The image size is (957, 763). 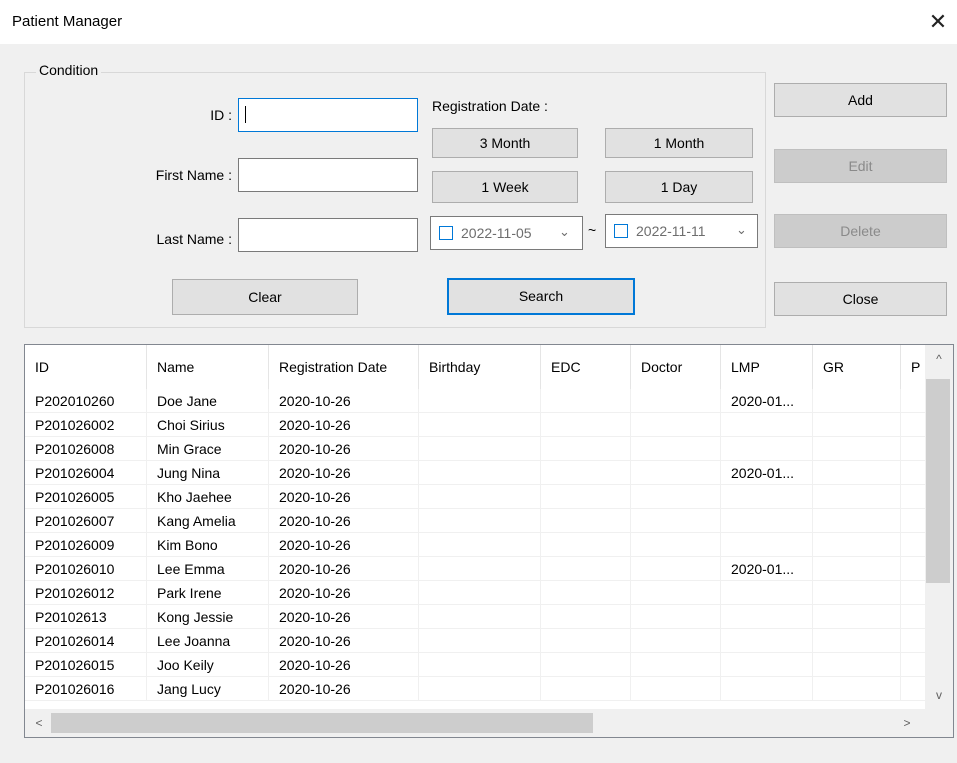 What do you see at coordinates (767, 367) in the screenshot?
I see `column-header: LMP` at bounding box center [767, 367].